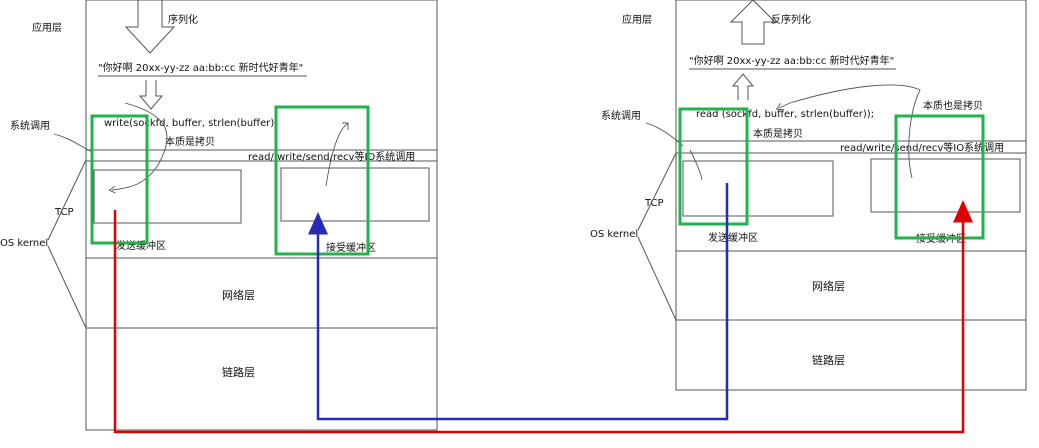 The height and width of the screenshot is (448, 1039). Describe the element at coordinates (953, 105) in the screenshot. I see `right-copy-note-2: 本质也是拷贝` at that location.